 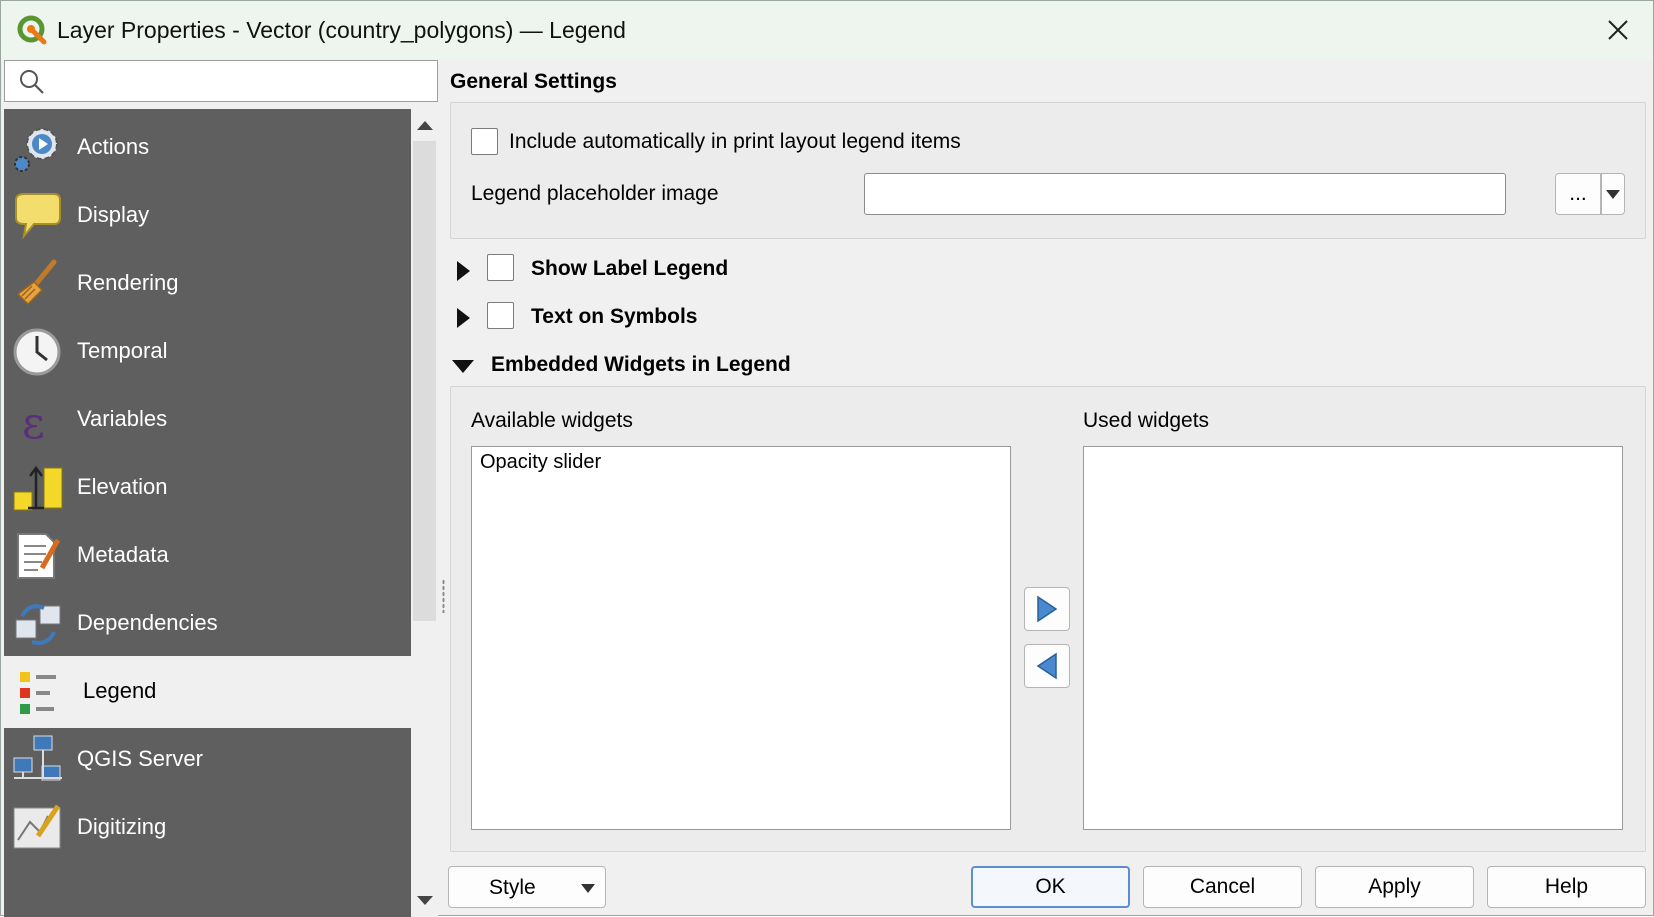 What do you see at coordinates (38, 693) in the screenshot?
I see `legend-icon` at bounding box center [38, 693].